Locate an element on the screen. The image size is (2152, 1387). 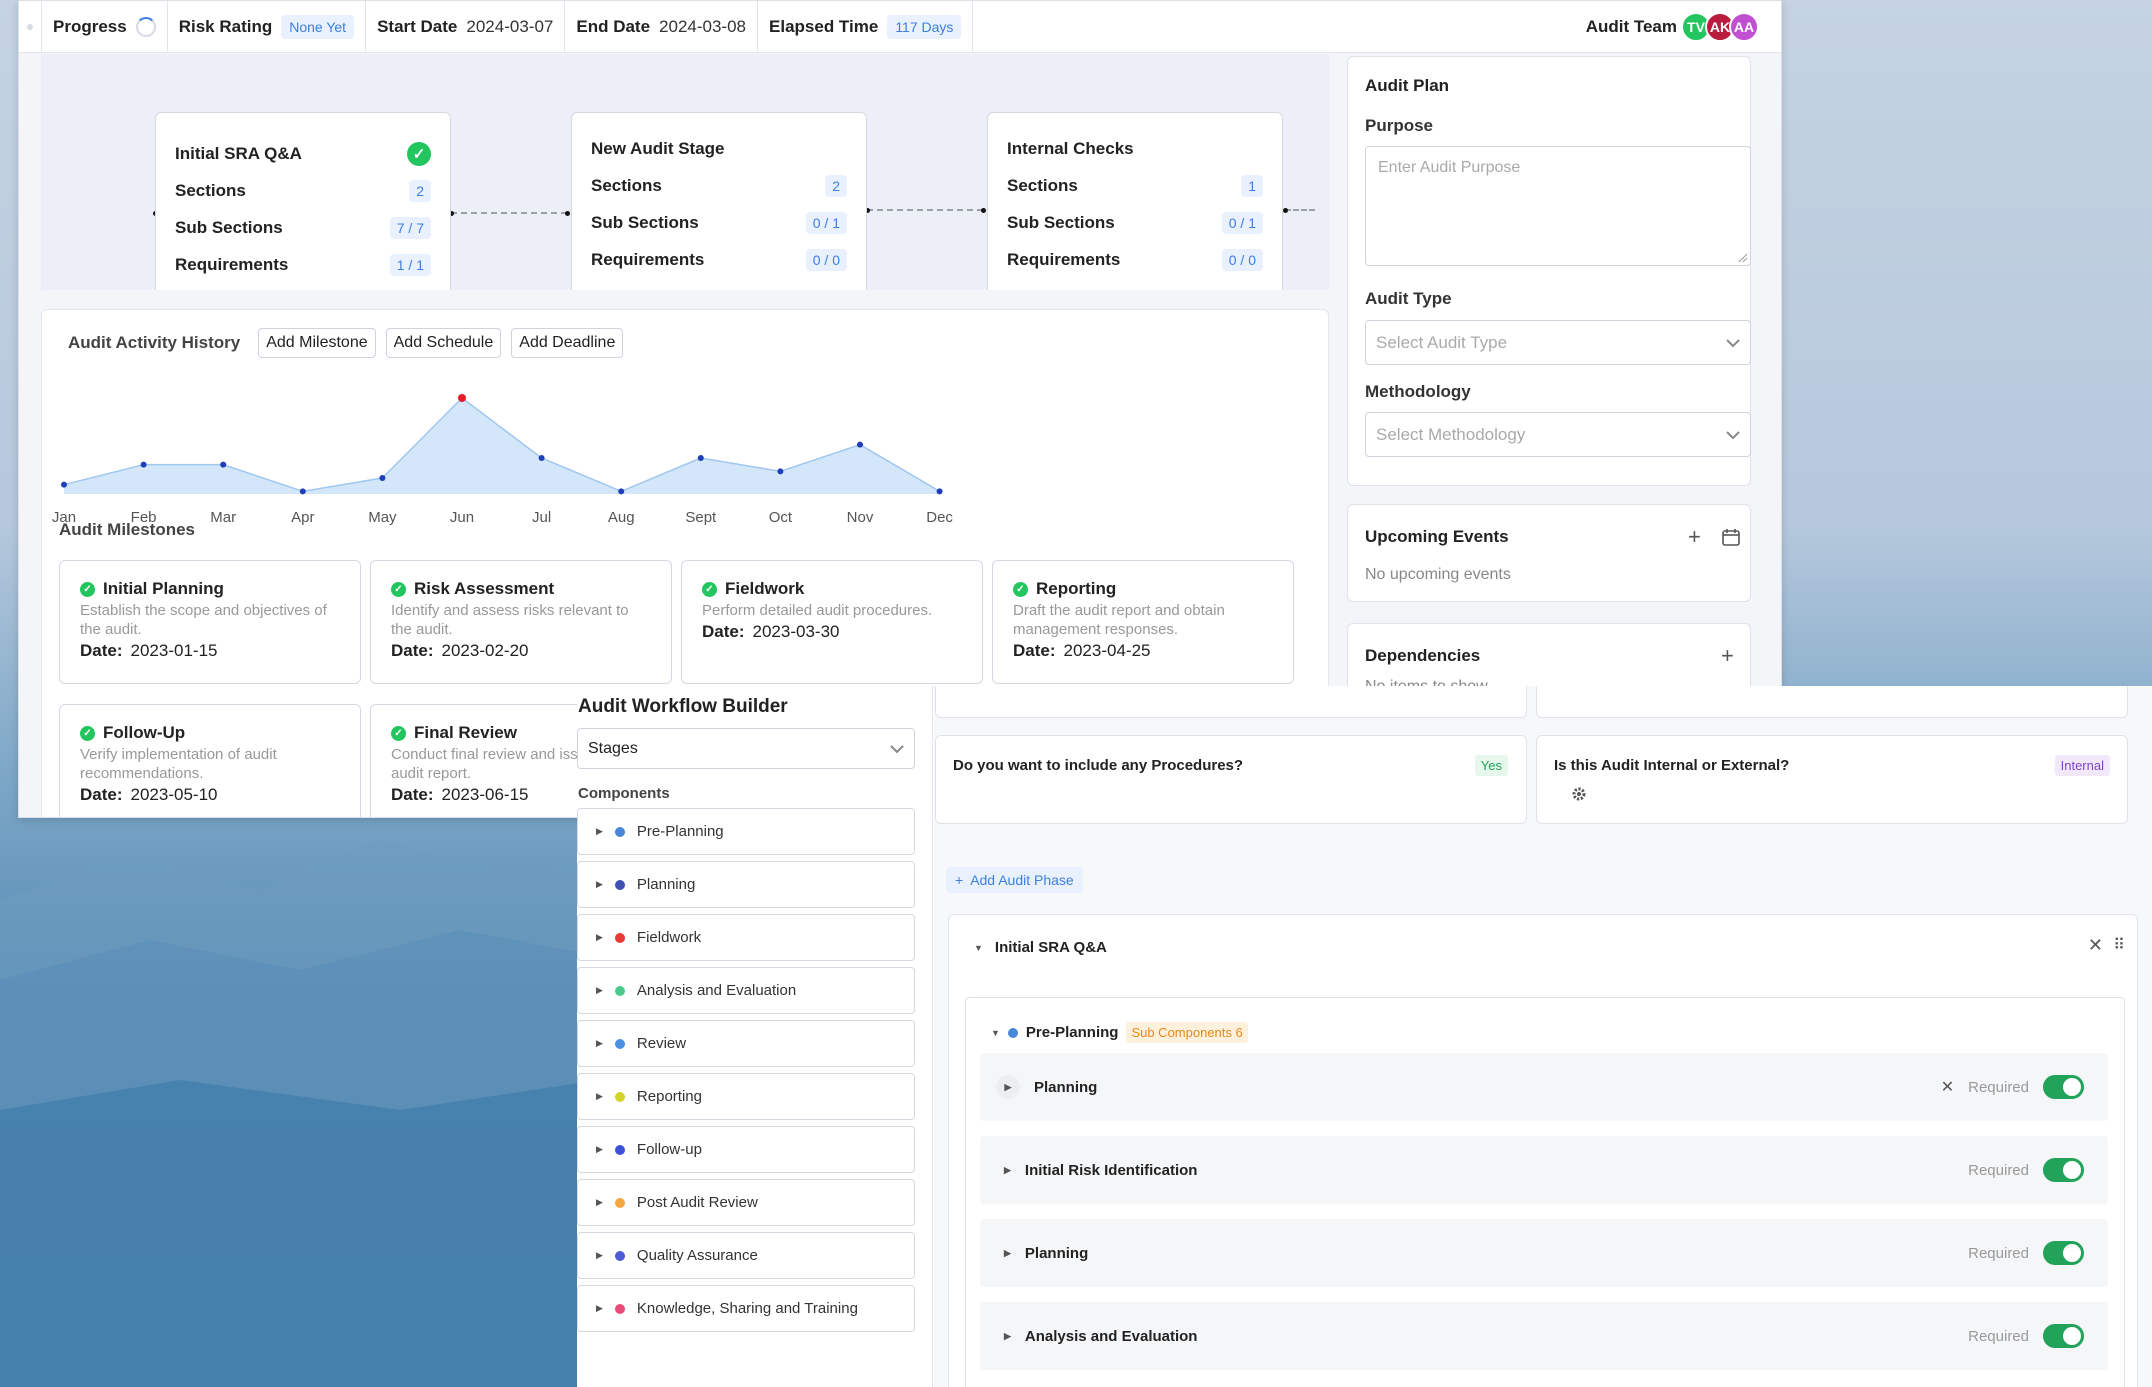
add-dependency-icon: + is located at coordinates (1727, 656).